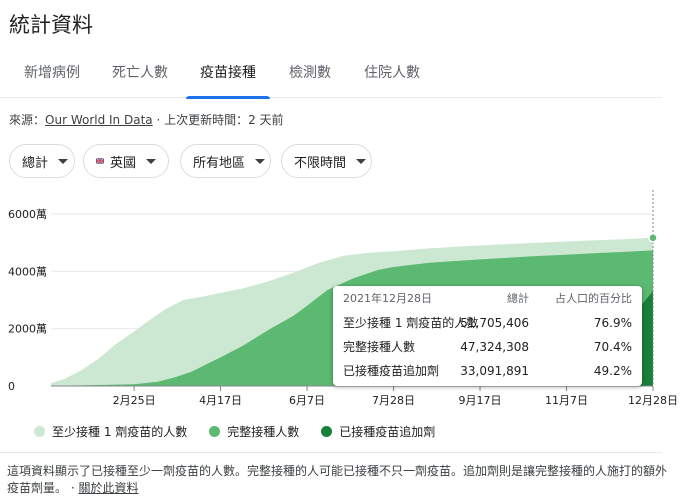 This screenshot has width=686, height=502. I want to click on source-line: 來源：Our World In Data · 上次更新時間：2 天前, so click(146, 119).